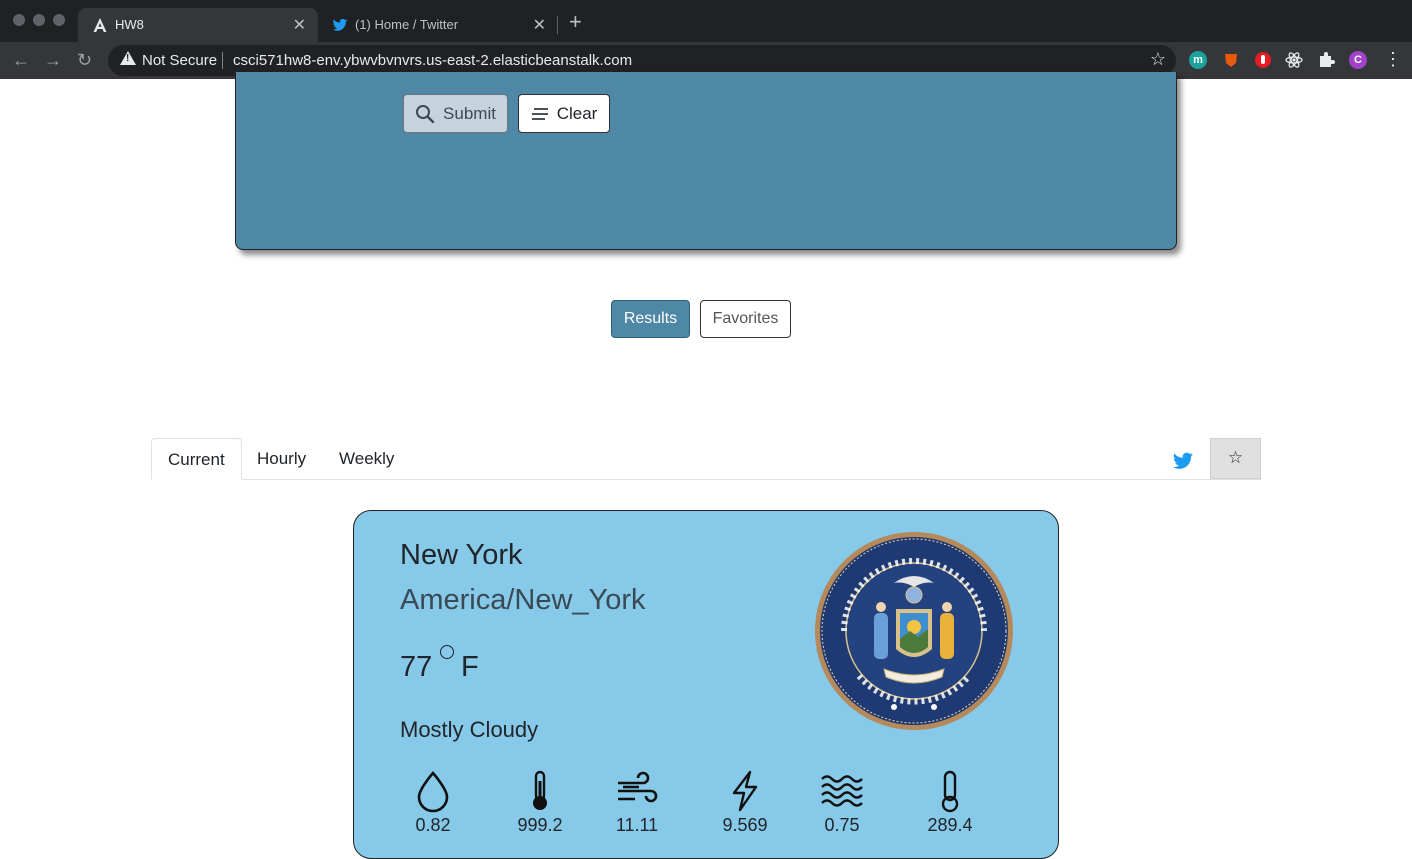 Image resolution: width=1412 pixels, height=859 pixels. I want to click on cloud-cover-icon, so click(842, 791).